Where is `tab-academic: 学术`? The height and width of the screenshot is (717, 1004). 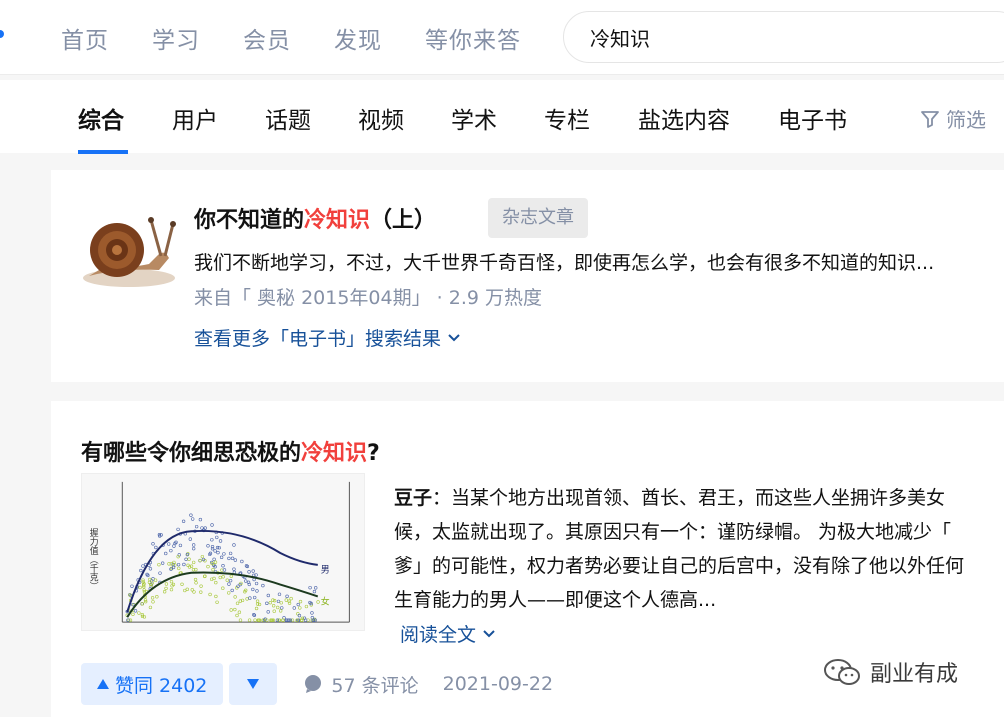
tab-academic: 学术 is located at coordinates (474, 118).